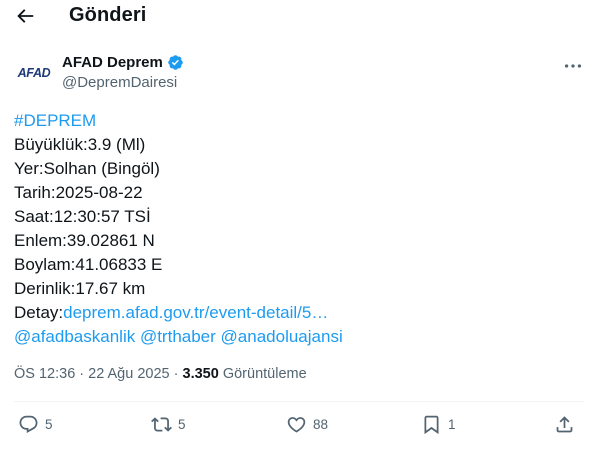  What do you see at coordinates (80, 144) in the screenshot?
I see `tweet-line: Büyüklük:3.9 (Ml)` at bounding box center [80, 144].